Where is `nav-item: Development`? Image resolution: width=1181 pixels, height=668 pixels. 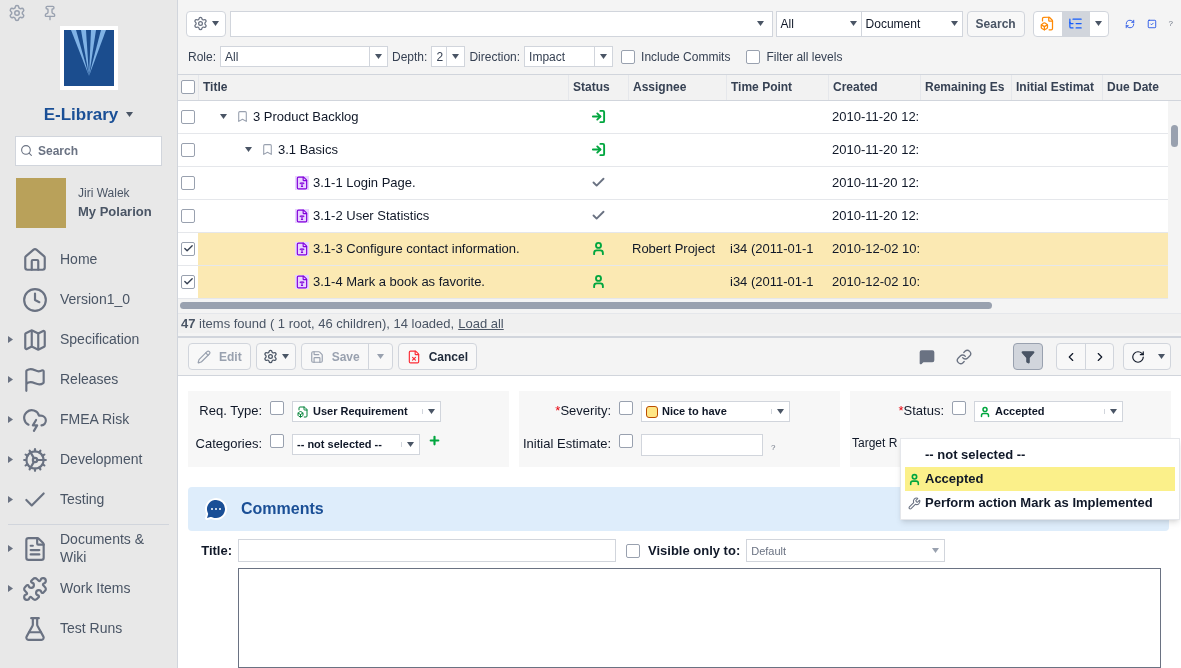
nav-item: Development is located at coordinates (88, 459).